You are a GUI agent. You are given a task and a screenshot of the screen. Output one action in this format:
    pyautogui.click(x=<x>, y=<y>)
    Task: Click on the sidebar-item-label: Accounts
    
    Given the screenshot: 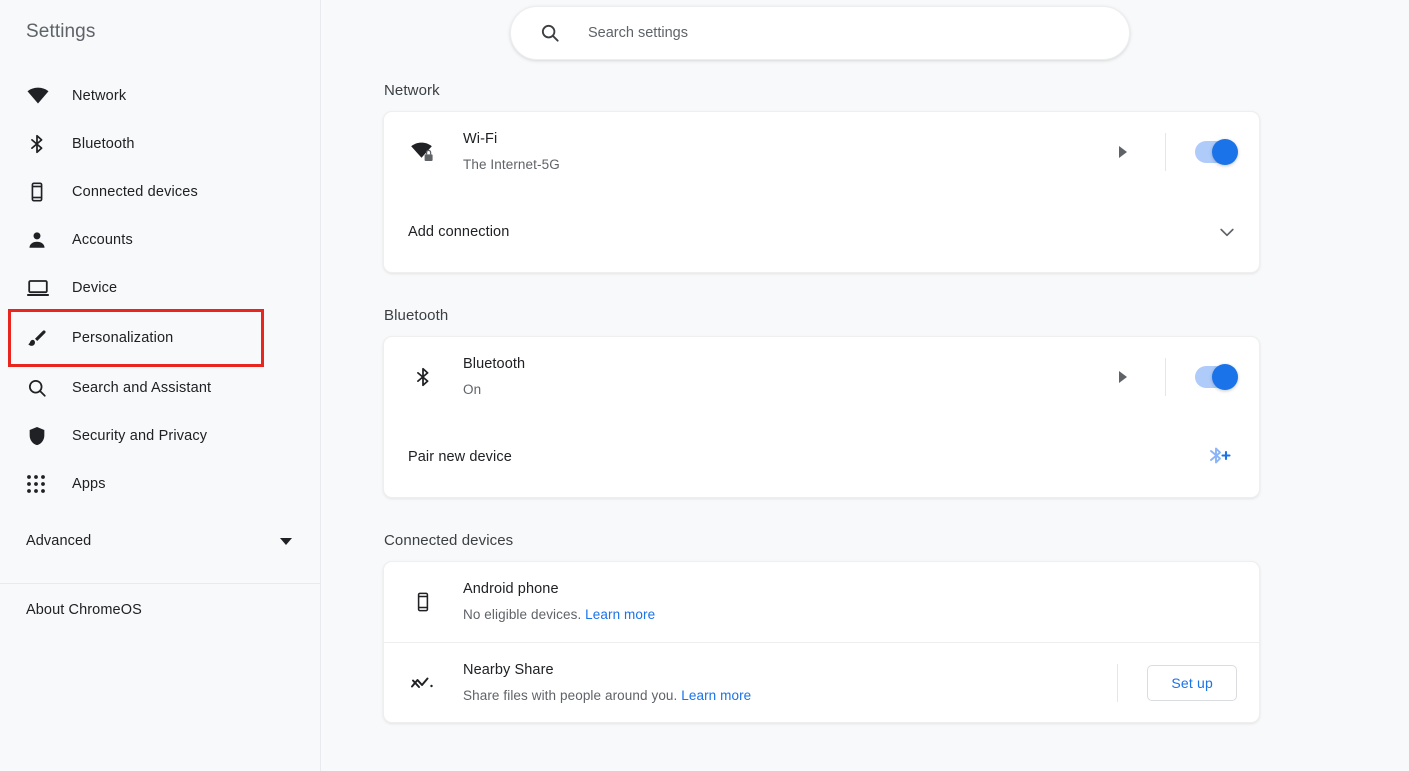 What is the action you would take?
    pyautogui.click(x=102, y=240)
    